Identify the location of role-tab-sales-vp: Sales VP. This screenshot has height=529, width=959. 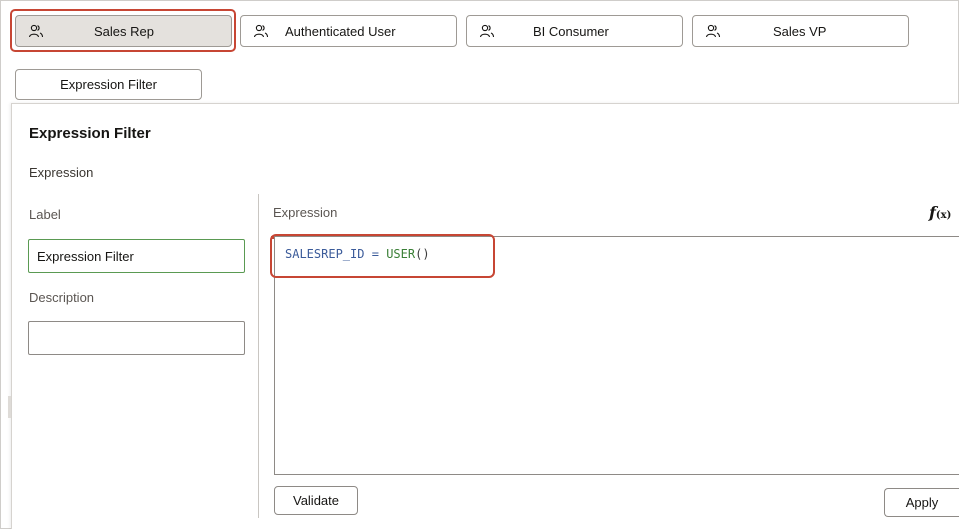
(800, 31).